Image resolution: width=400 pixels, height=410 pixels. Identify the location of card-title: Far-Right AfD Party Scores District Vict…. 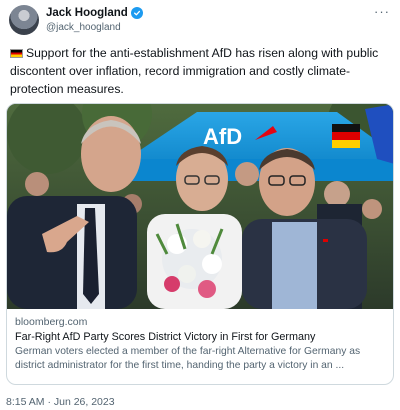
(200, 337).